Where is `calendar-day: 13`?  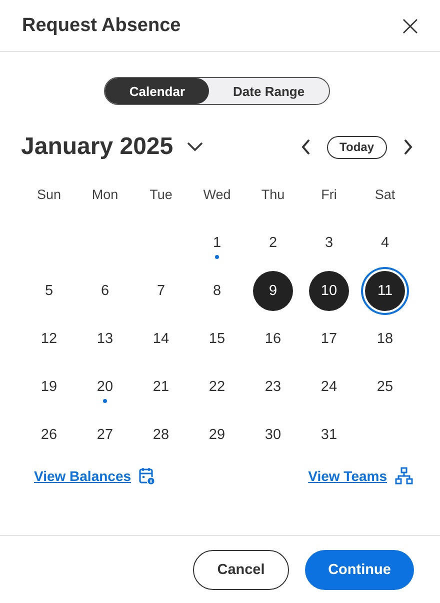 calendar-day: 13 is located at coordinates (105, 339).